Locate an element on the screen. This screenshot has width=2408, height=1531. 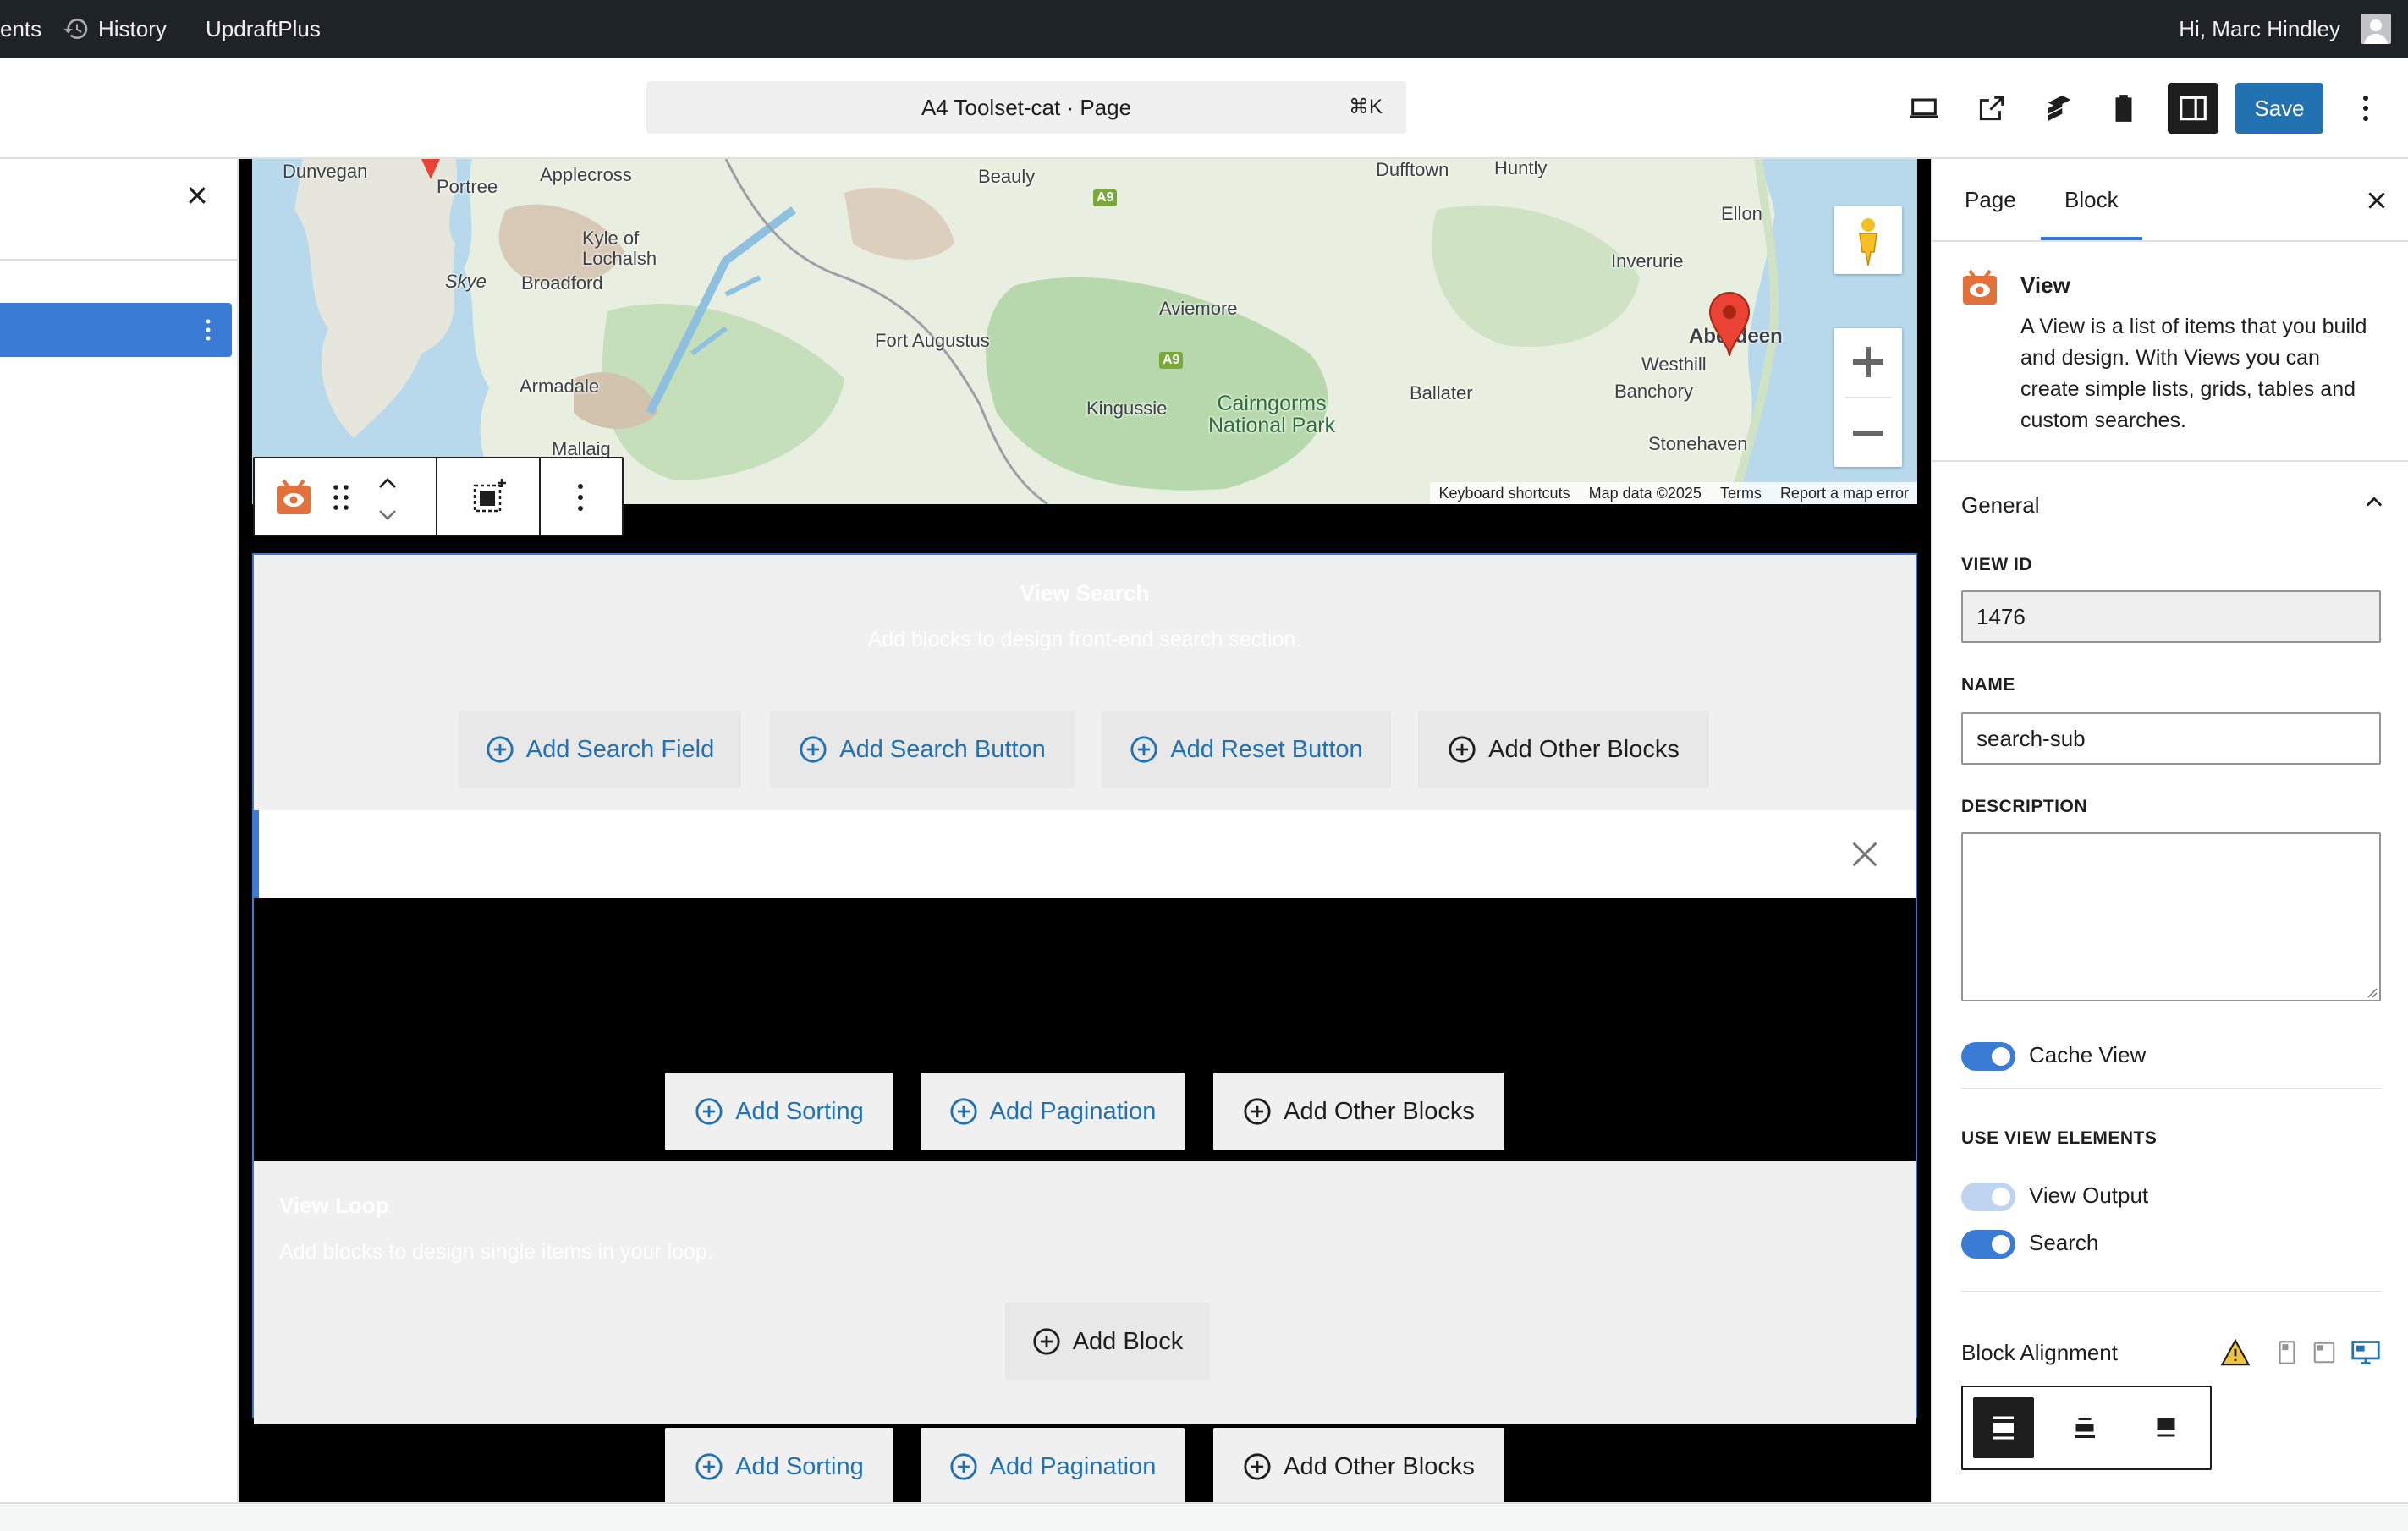
description-textarea is located at coordinates (2171, 916).